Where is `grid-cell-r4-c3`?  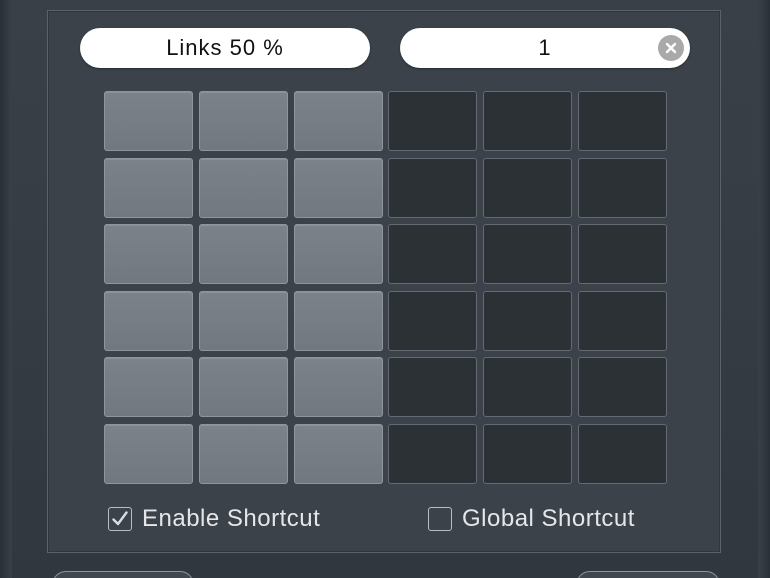 grid-cell-r4-c3 is located at coordinates (338, 321).